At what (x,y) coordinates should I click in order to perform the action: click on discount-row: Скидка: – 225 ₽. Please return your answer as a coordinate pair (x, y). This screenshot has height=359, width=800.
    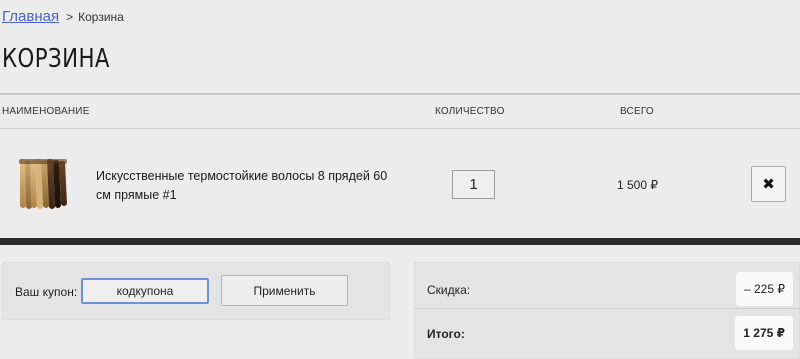
    Looking at the image, I should click on (607, 287).